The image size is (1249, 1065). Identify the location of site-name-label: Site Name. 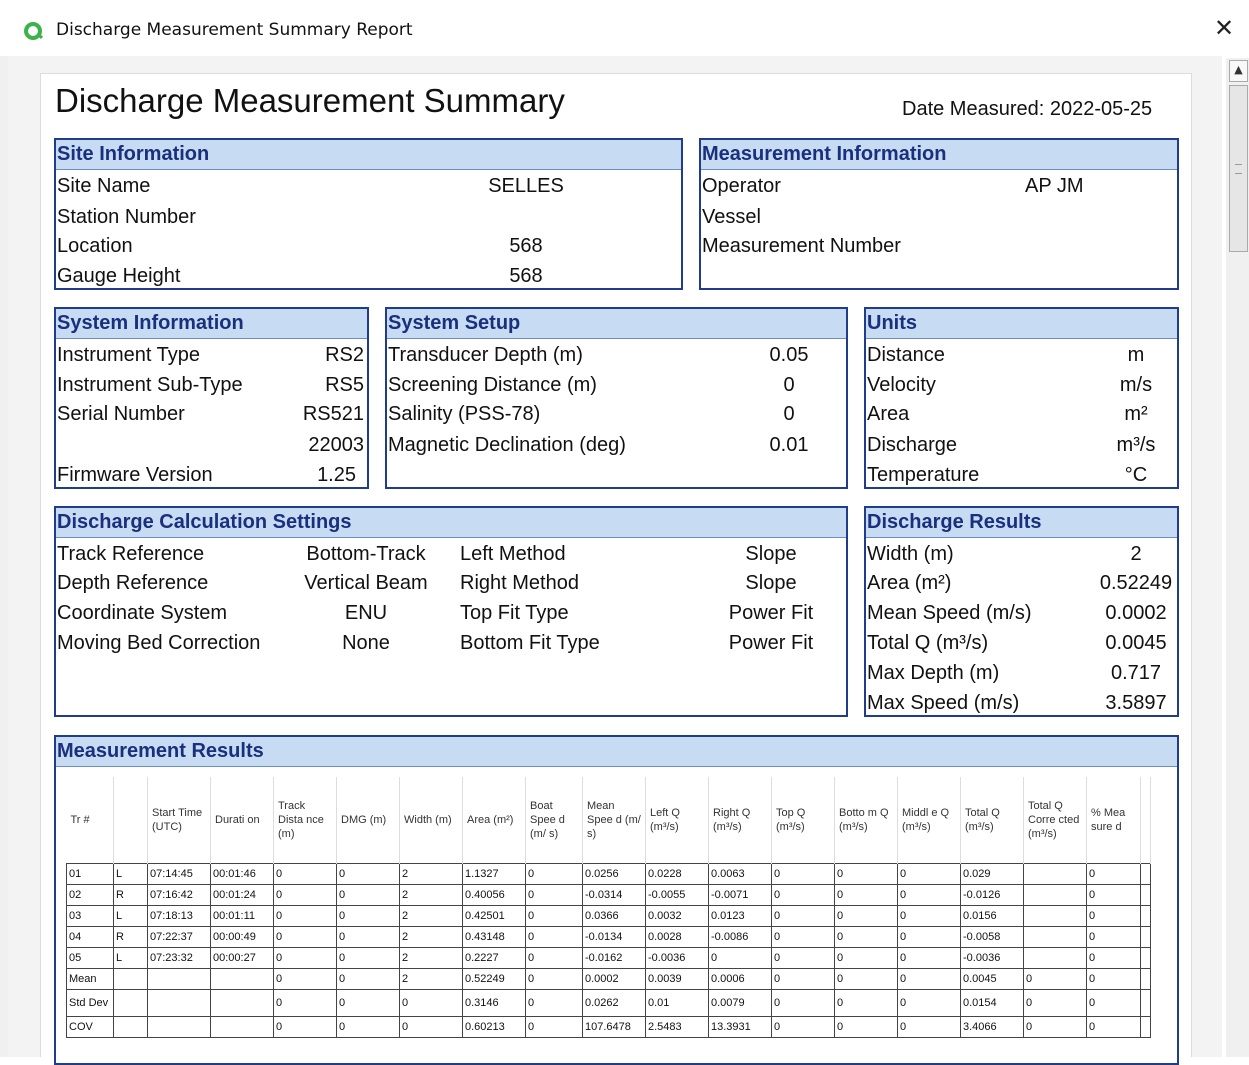
(104, 186).